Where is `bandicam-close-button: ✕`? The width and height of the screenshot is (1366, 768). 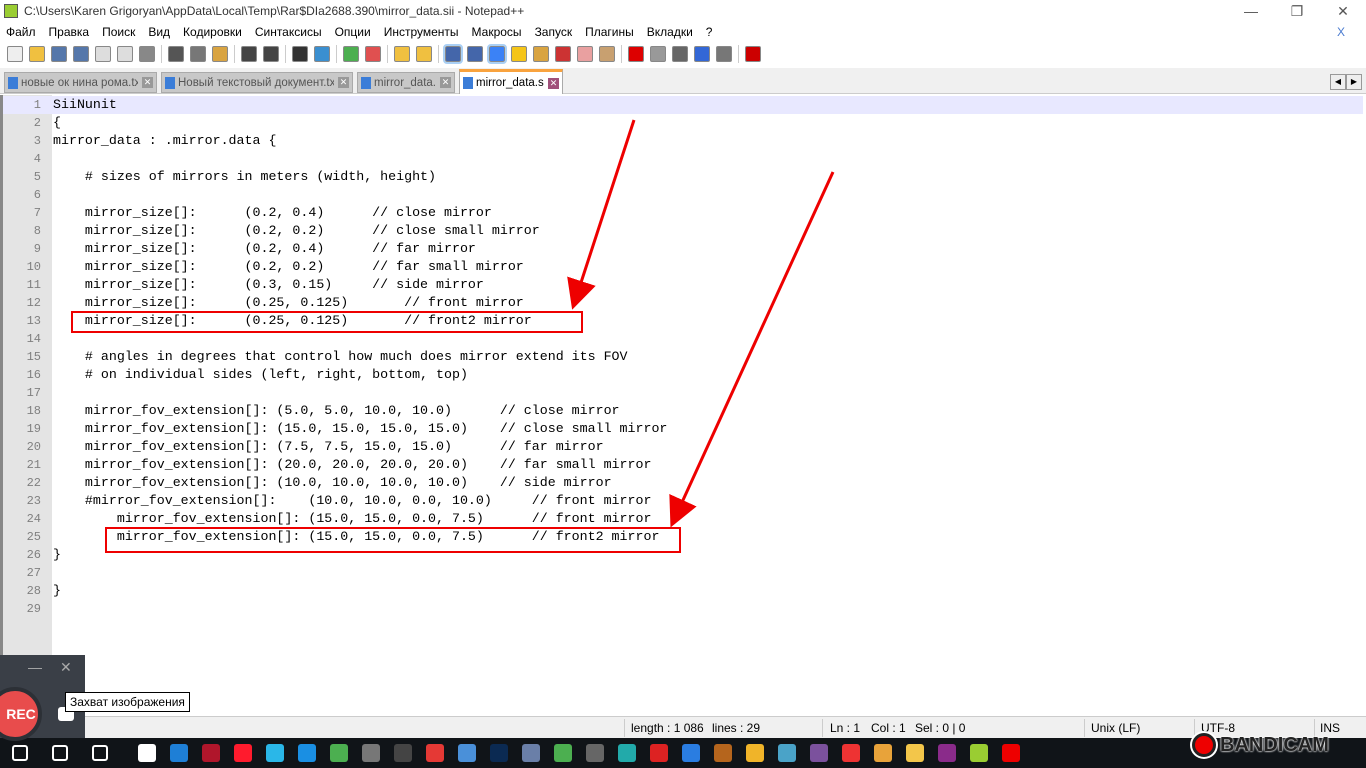
bandicam-close-button: ✕ is located at coordinates (66, 667).